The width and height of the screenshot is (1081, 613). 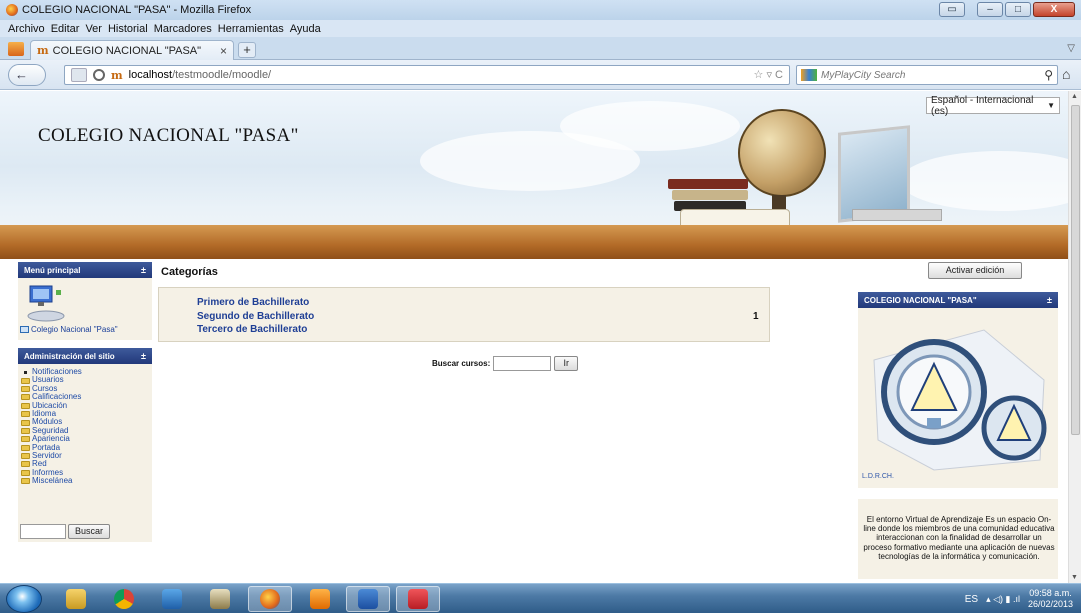 I want to click on admin-search: Buscar, so click(x=65, y=531).